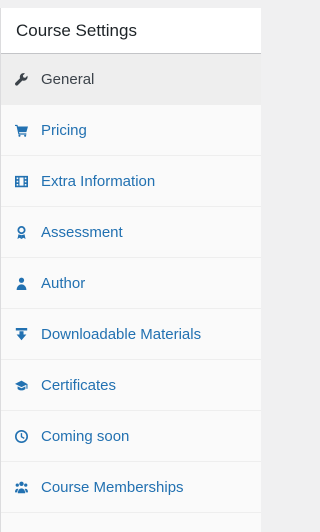 This screenshot has width=320, height=532. What do you see at coordinates (21, 181) in the screenshot?
I see `film-icon` at bounding box center [21, 181].